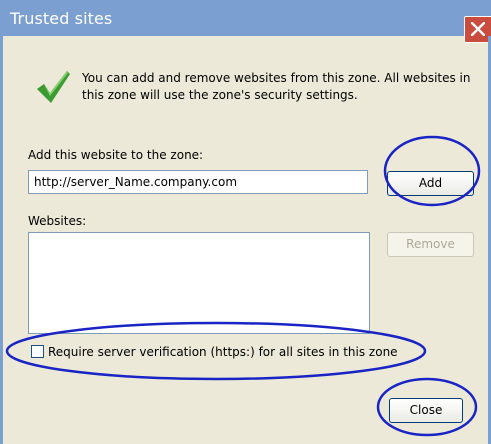 Image resolution: width=491 pixels, height=444 pixels. What do you see at coordinates (57, 221) in the screenshot?
I see `websites-label: Websites:` at bounding box center [57, 221].